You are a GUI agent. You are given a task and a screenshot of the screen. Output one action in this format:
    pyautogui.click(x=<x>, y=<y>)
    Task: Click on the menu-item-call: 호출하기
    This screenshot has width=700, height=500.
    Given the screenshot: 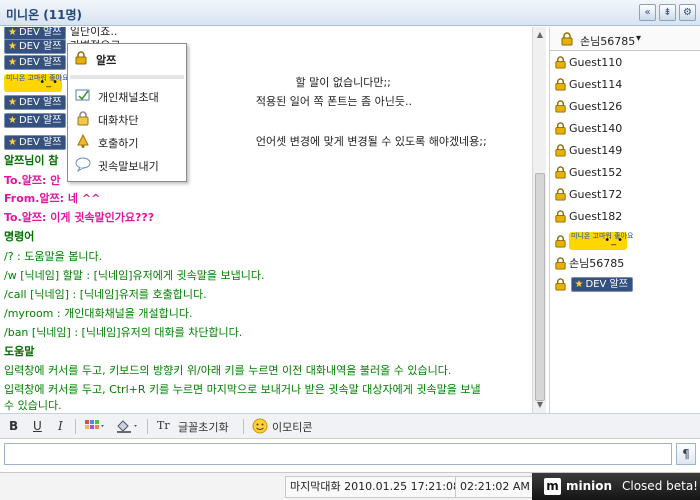 What is the action you would take?
    pyautogui.click(x=127, y=141)
    